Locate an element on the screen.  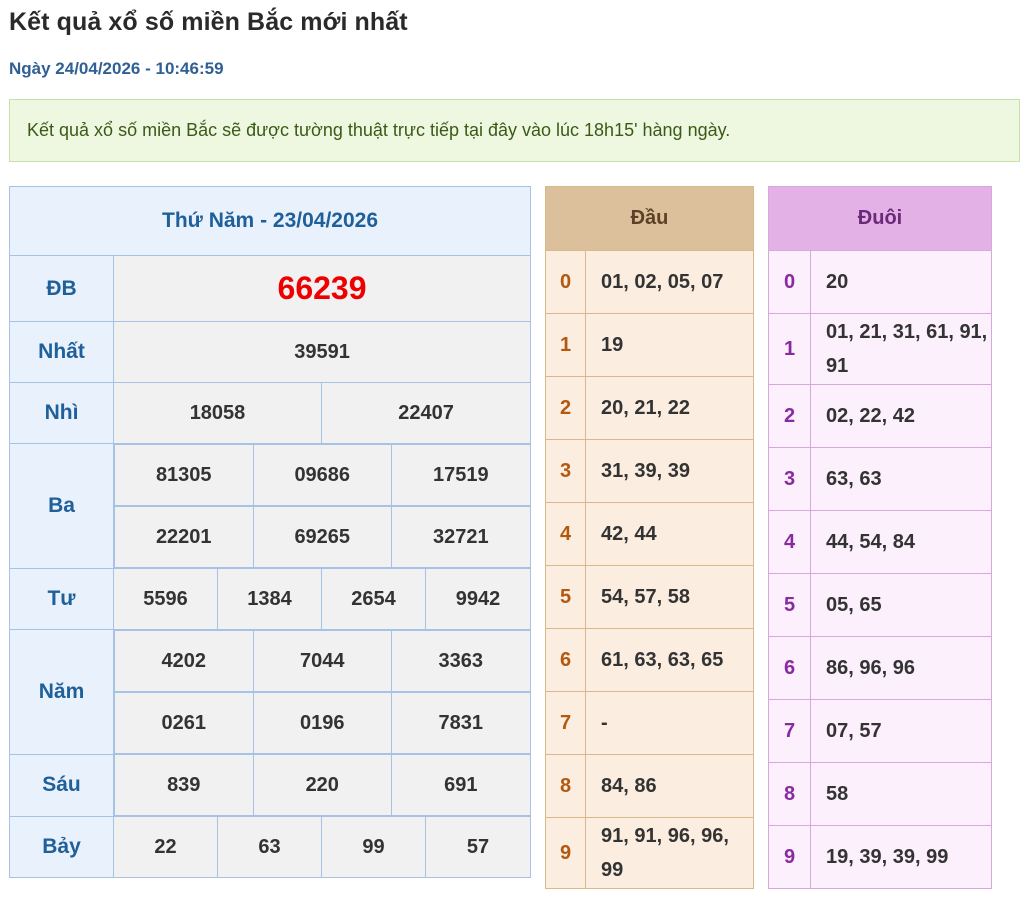
prize-number: 22 is located at coordinates (165, 847).